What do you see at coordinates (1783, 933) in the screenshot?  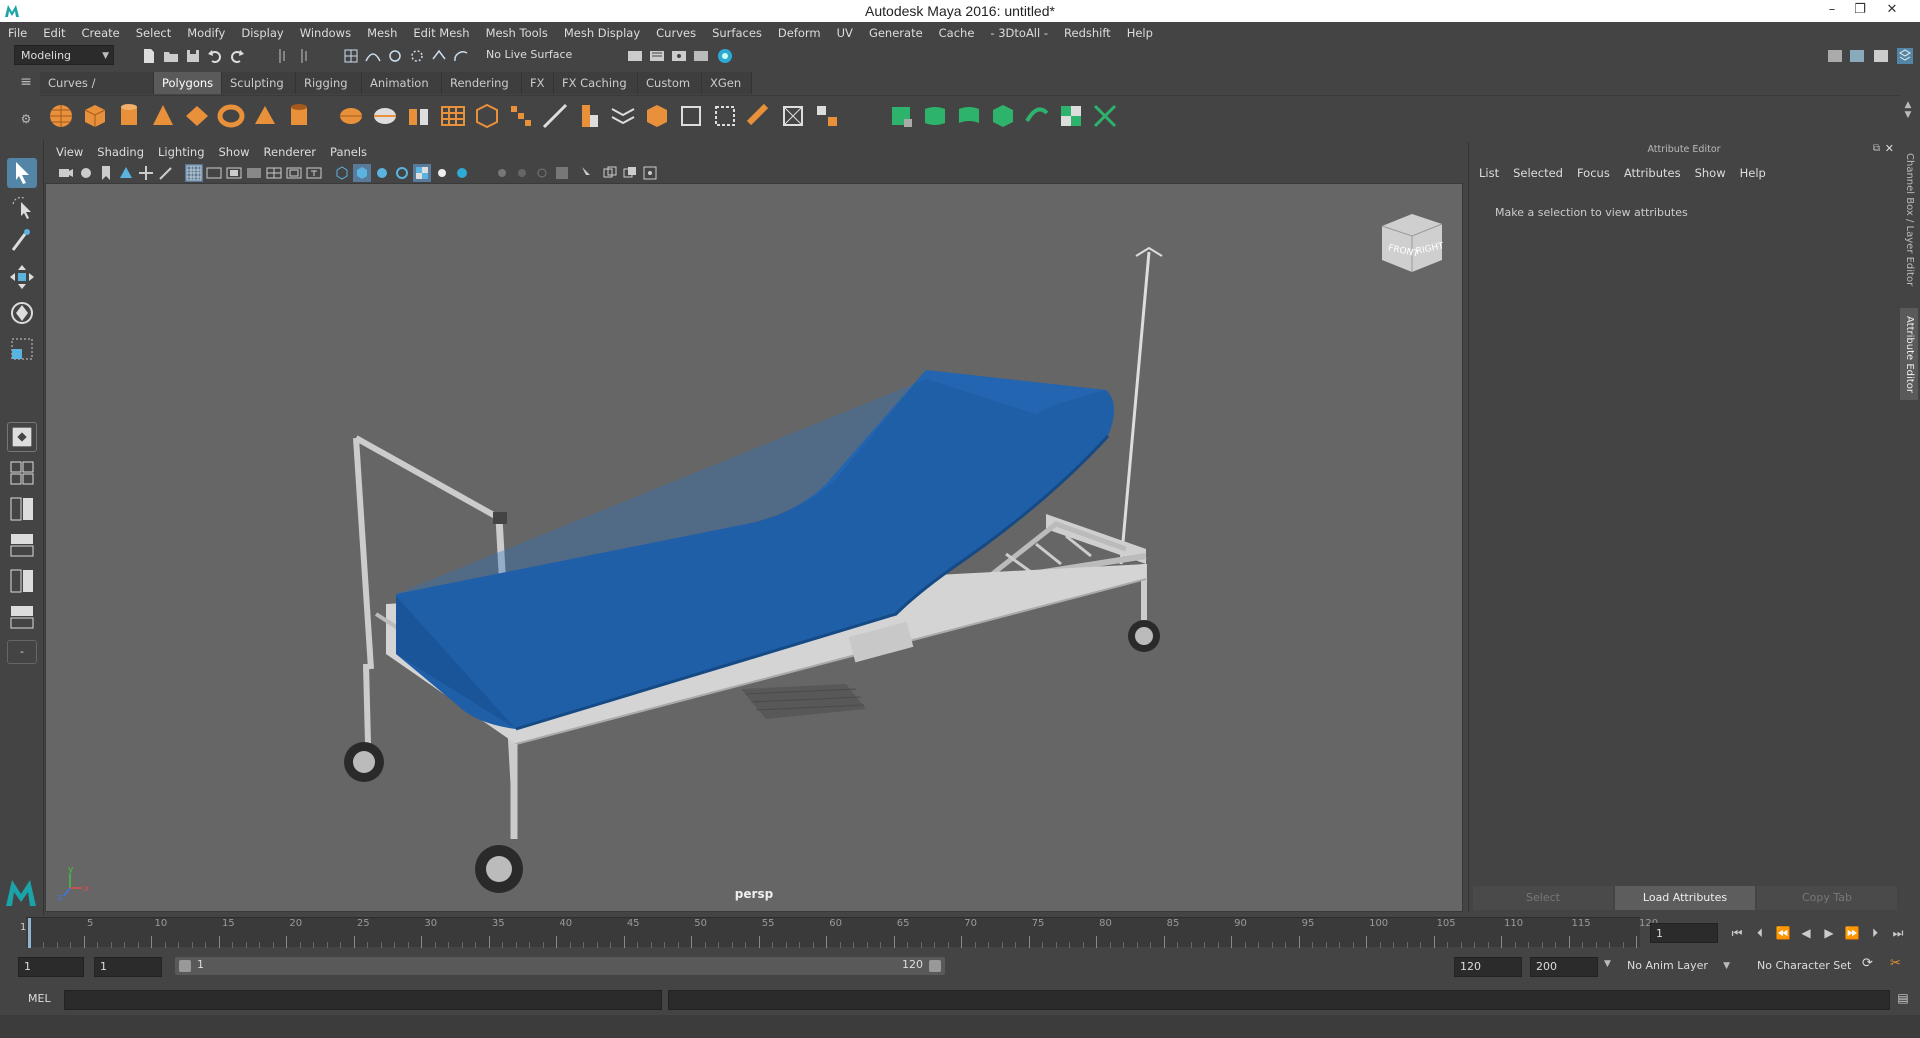 I see `step-back-key-icon: ⏪` at bounding box center [1783, 933].